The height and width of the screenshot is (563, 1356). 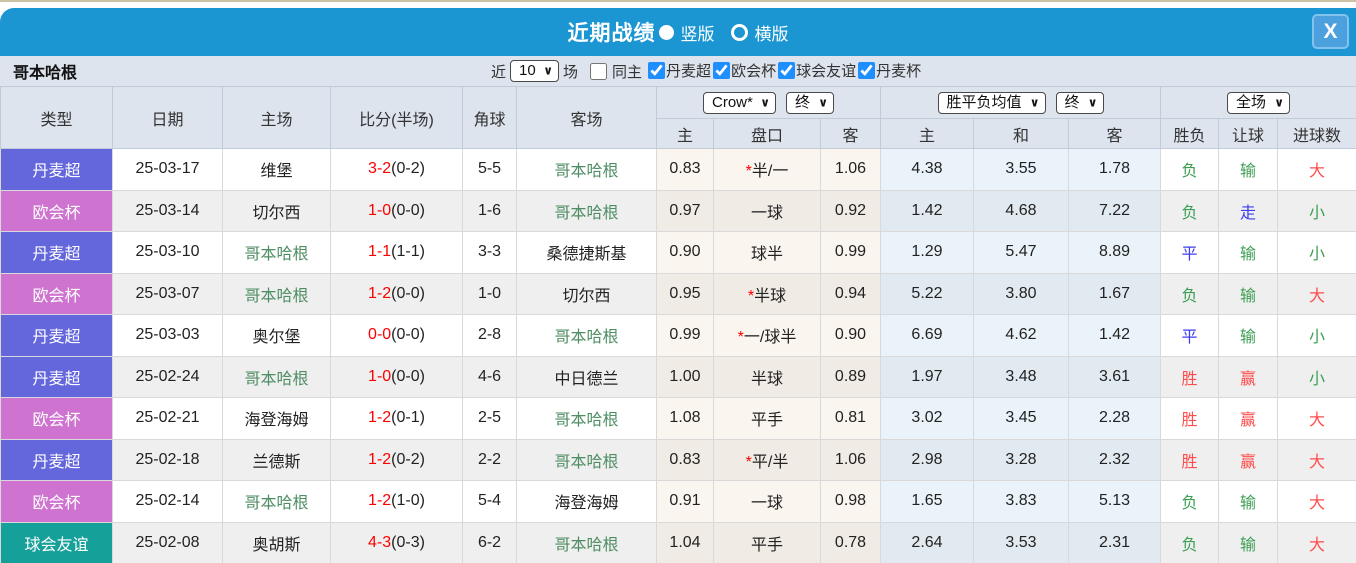 What do you see at coordinates (535, 71) in the screenshot?
I see `recent-count-select: 10` at bounding box center [535, 71].